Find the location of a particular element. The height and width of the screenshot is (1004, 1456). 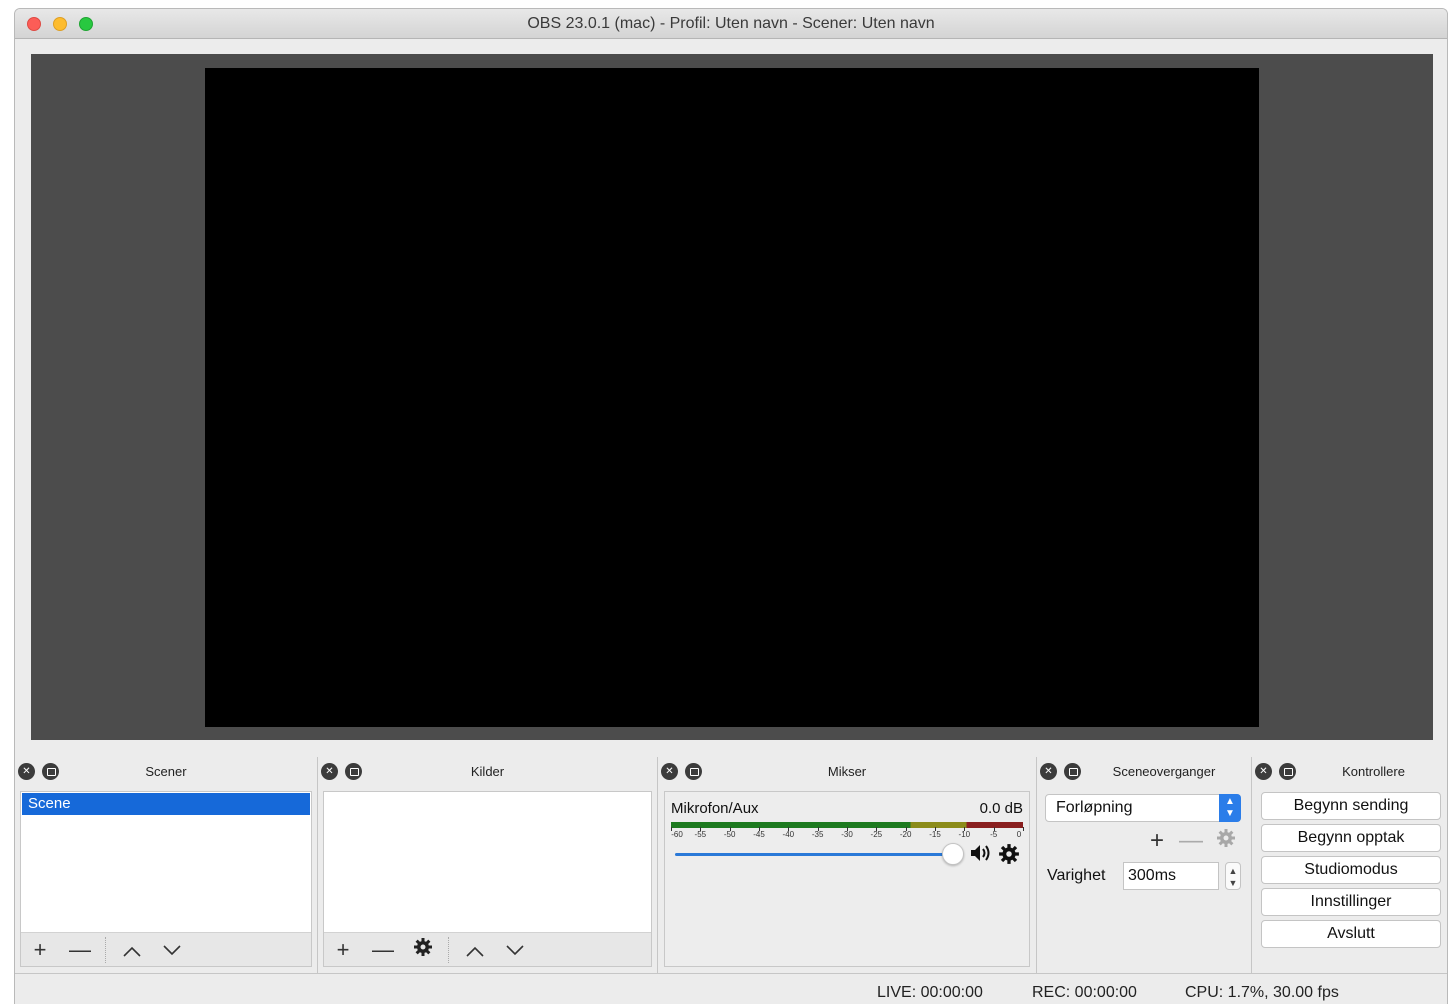

transitions-dock-header: ✕ Sceneoverganger is located at coordinates (1144, 772).